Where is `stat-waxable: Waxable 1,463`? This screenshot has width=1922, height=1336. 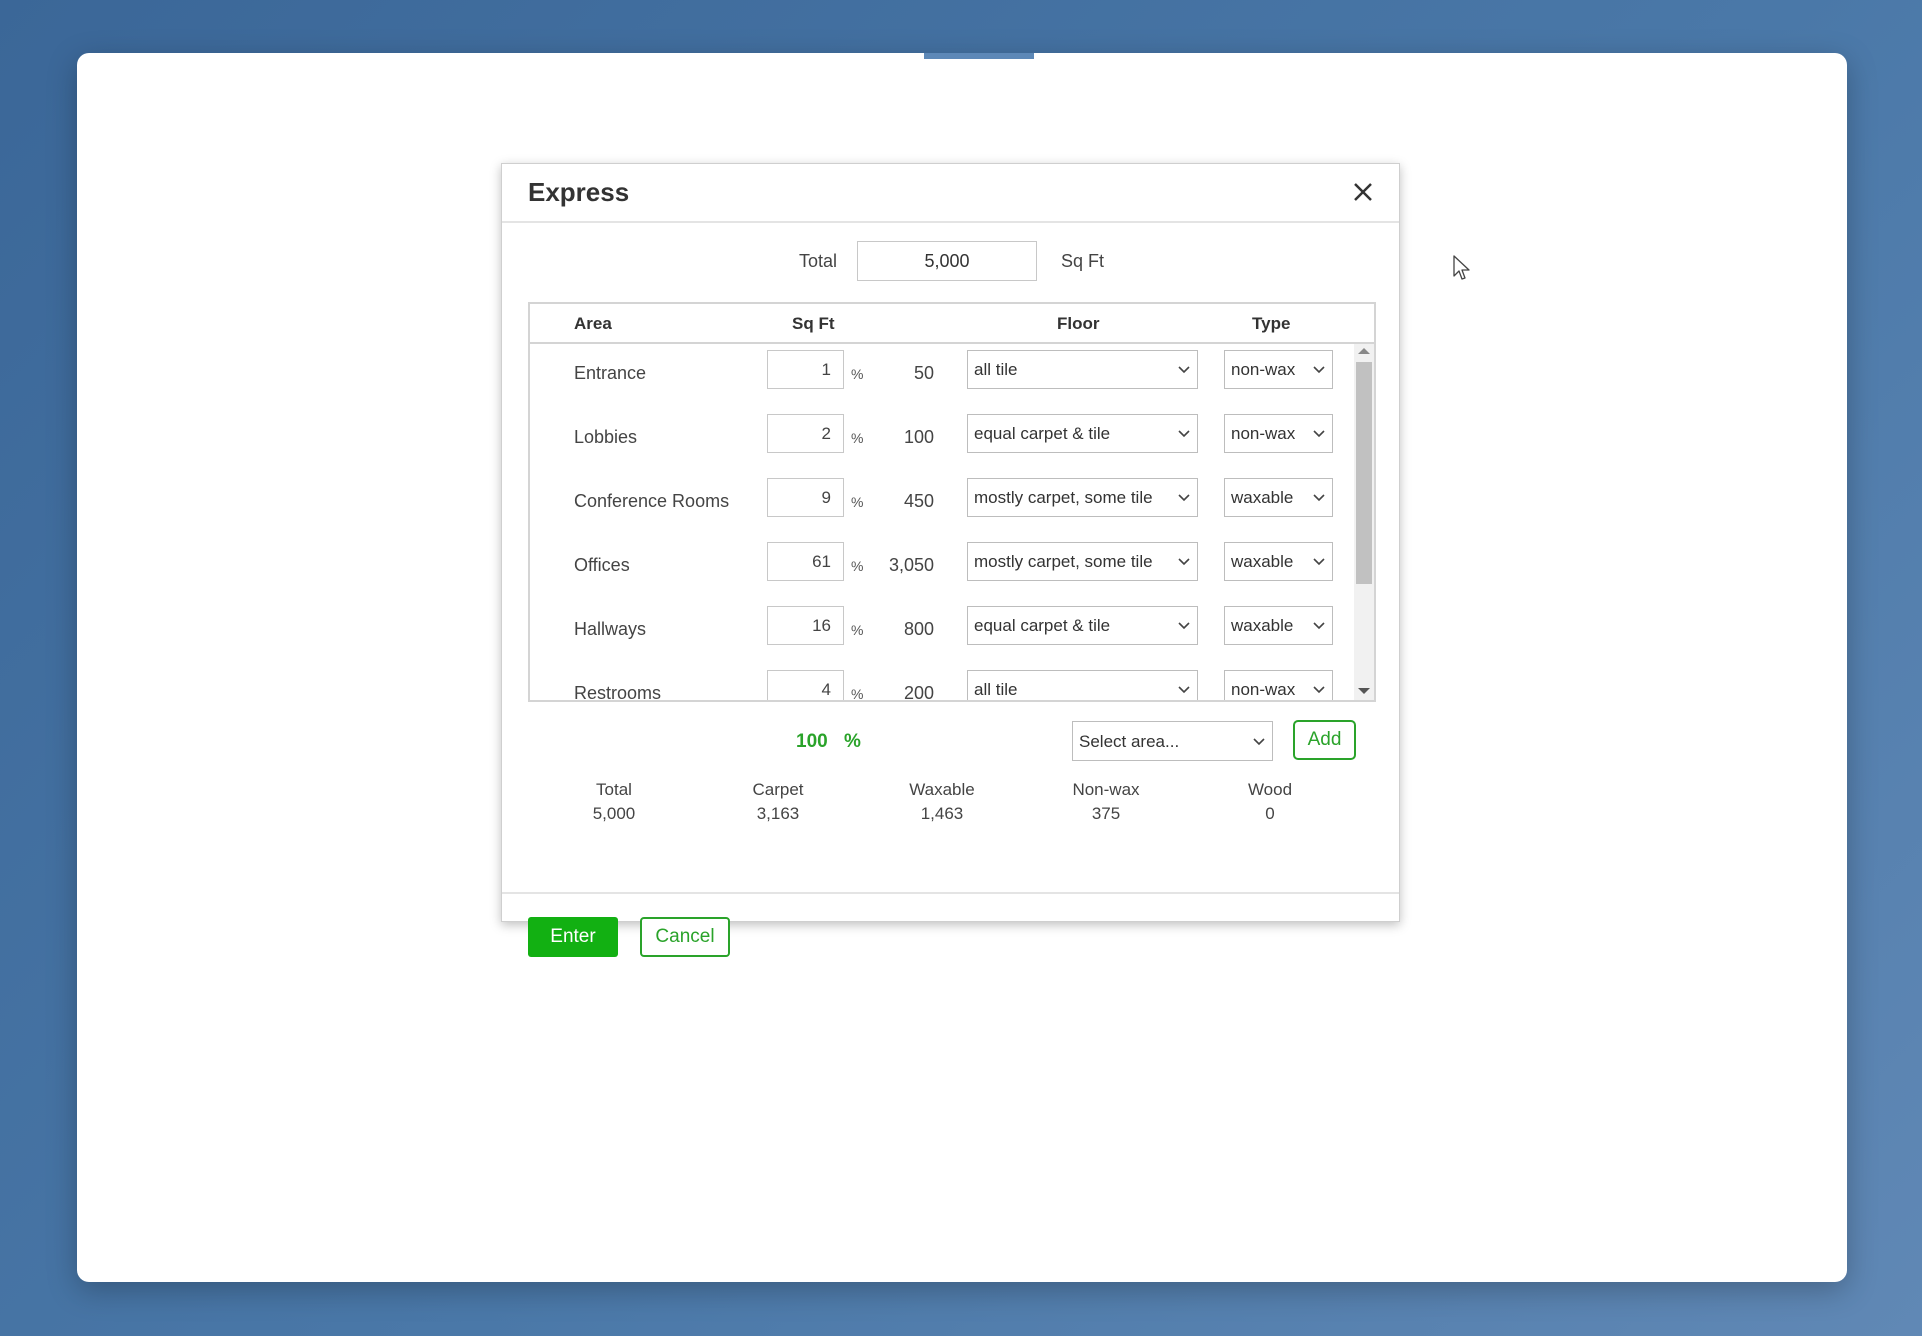
stat-waxable: Waxable 1,463 is located at coordinates (942, 802).